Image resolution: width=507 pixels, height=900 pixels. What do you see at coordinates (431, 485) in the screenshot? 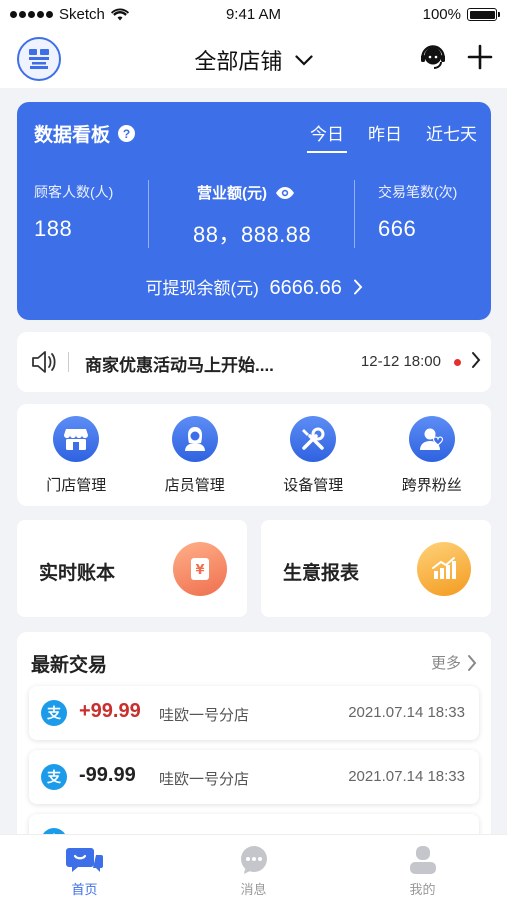
I see `menu-item-label: 跨界粉丝` at bounding box center [431, 485].